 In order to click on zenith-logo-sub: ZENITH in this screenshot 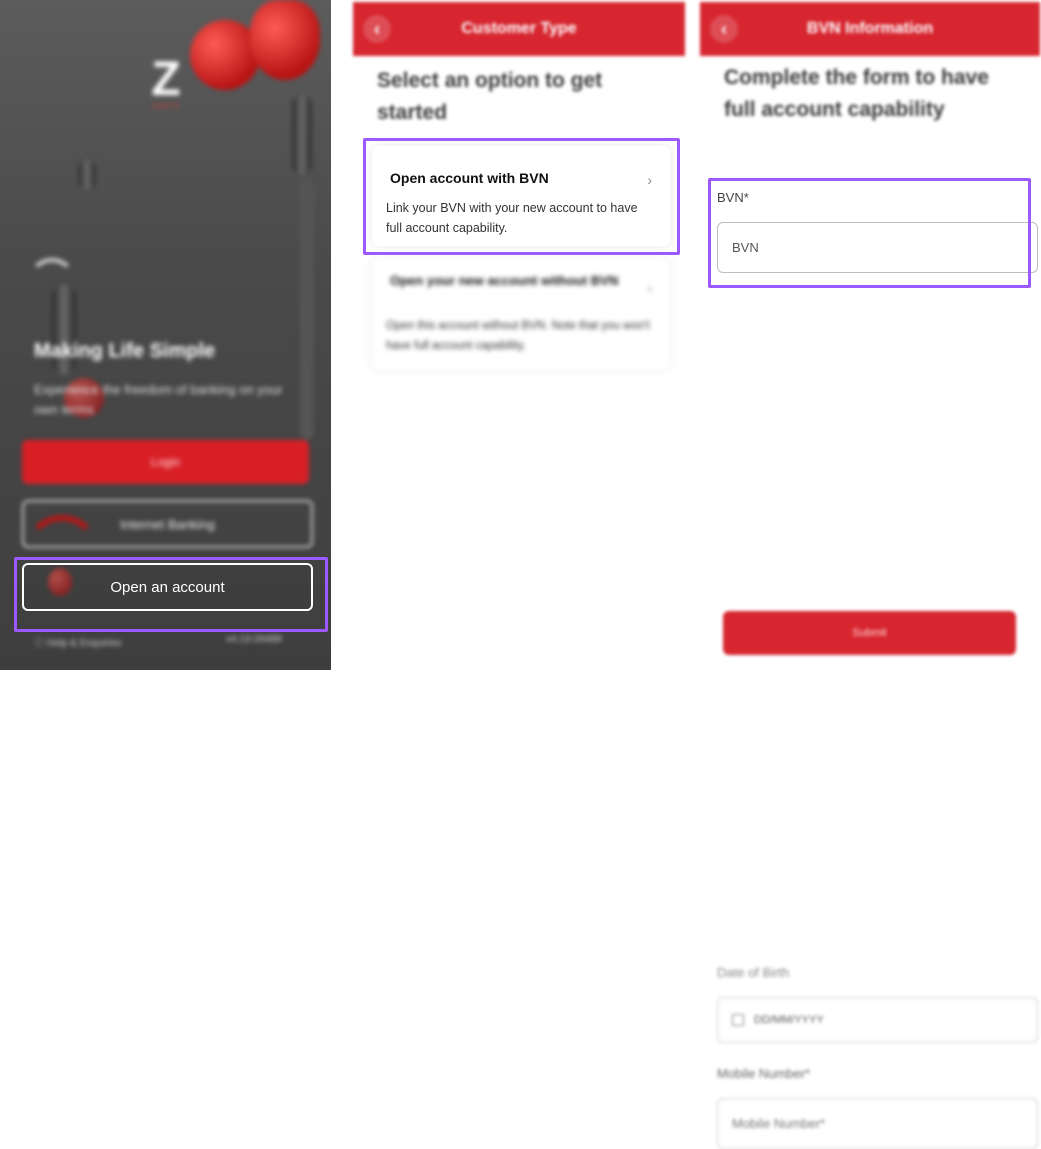, I will do `click(166, 107)`.